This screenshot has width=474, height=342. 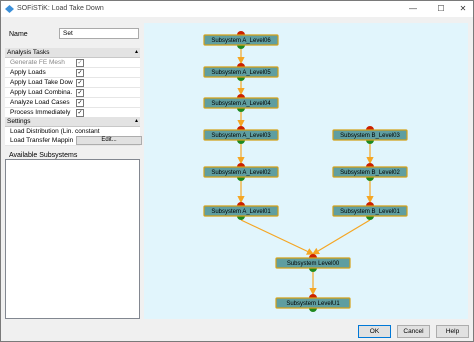 What do you see at coordinates (41, 82) in the screenshot?
I see `task-label: Apply Load Take Down` at bounding box center [41, 82].